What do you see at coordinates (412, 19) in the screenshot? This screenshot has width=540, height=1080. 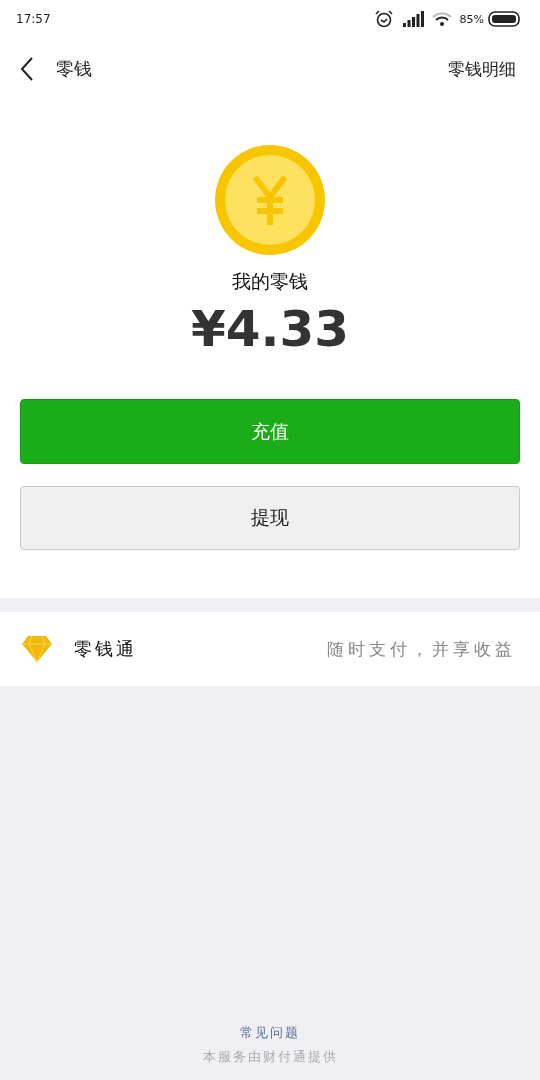 I see `signal-icon` at bounding box center [412, 19].